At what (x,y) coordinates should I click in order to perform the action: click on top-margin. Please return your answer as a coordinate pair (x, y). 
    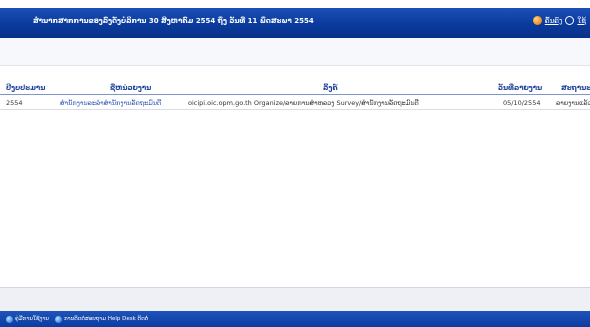
    Looking at the image, I should click on (295, 4).